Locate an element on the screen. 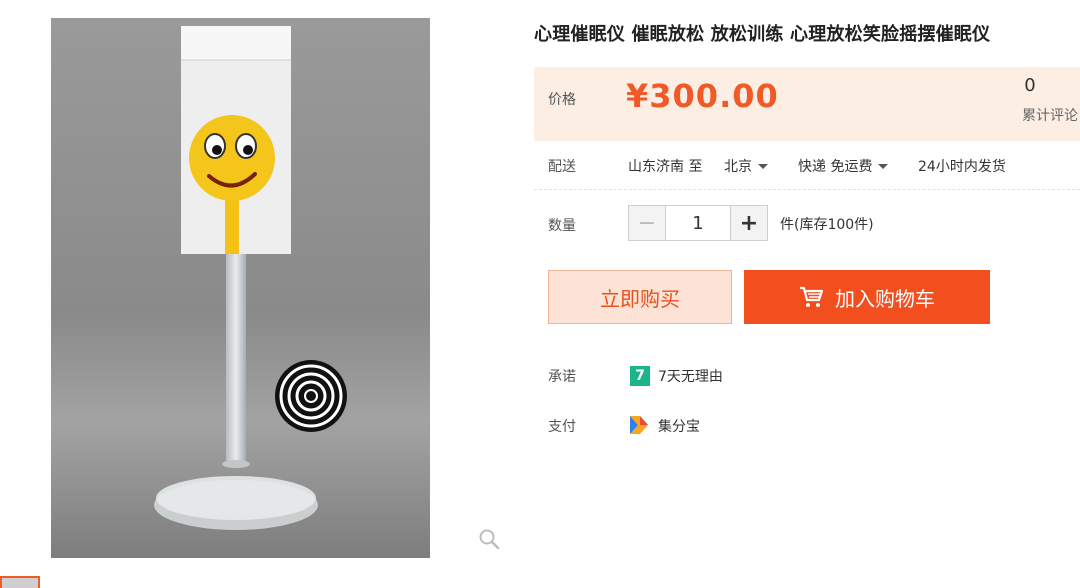  shipping-origin: 山东济南 至 is located at coordinates (665, 167).